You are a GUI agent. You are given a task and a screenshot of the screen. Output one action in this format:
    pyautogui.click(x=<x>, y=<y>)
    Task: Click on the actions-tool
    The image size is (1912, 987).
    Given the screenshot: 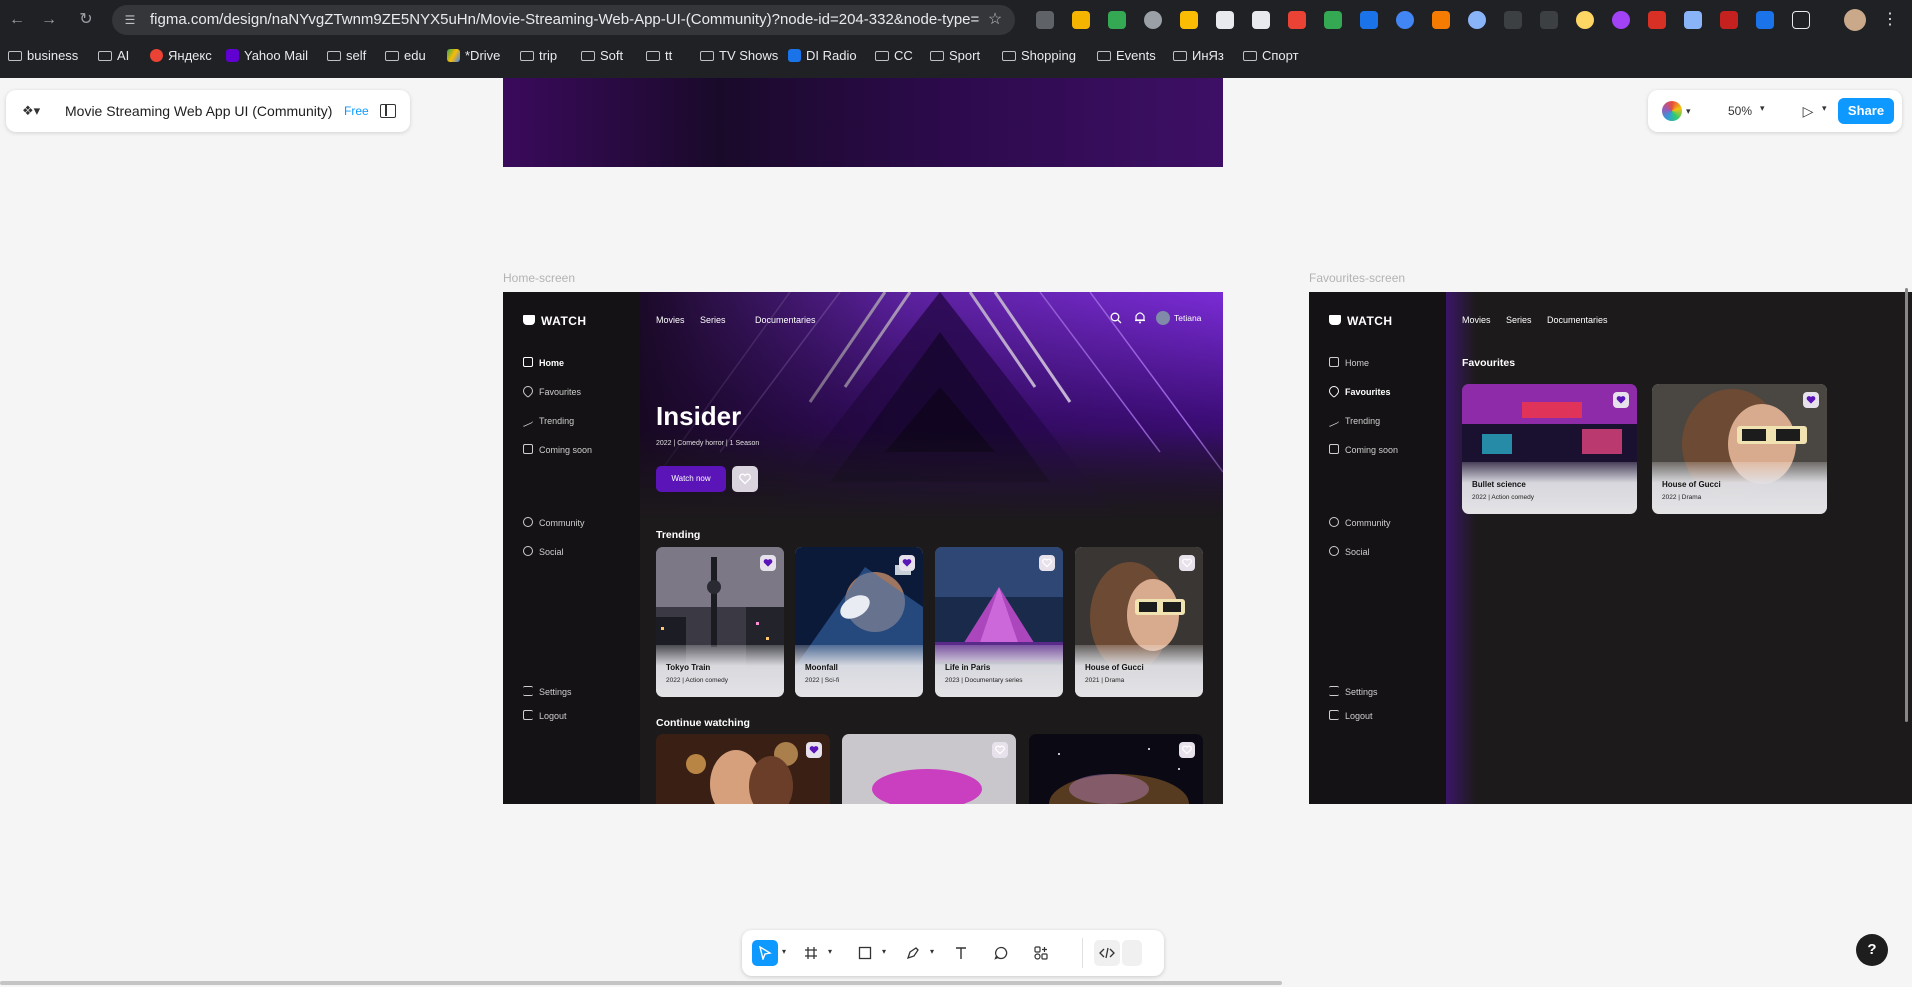 What is the action you would take?
    pyautogui.click(x=1041, y=953)
    